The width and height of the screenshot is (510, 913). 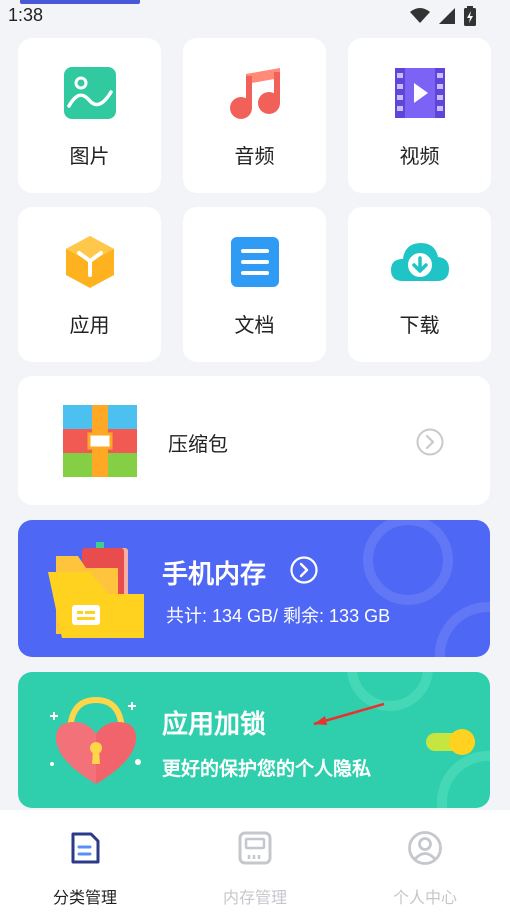 What do you see at coordinates (255, 16) in the screenshot?
I see `status-bar: 1:38` at bounding box center [255, 16].